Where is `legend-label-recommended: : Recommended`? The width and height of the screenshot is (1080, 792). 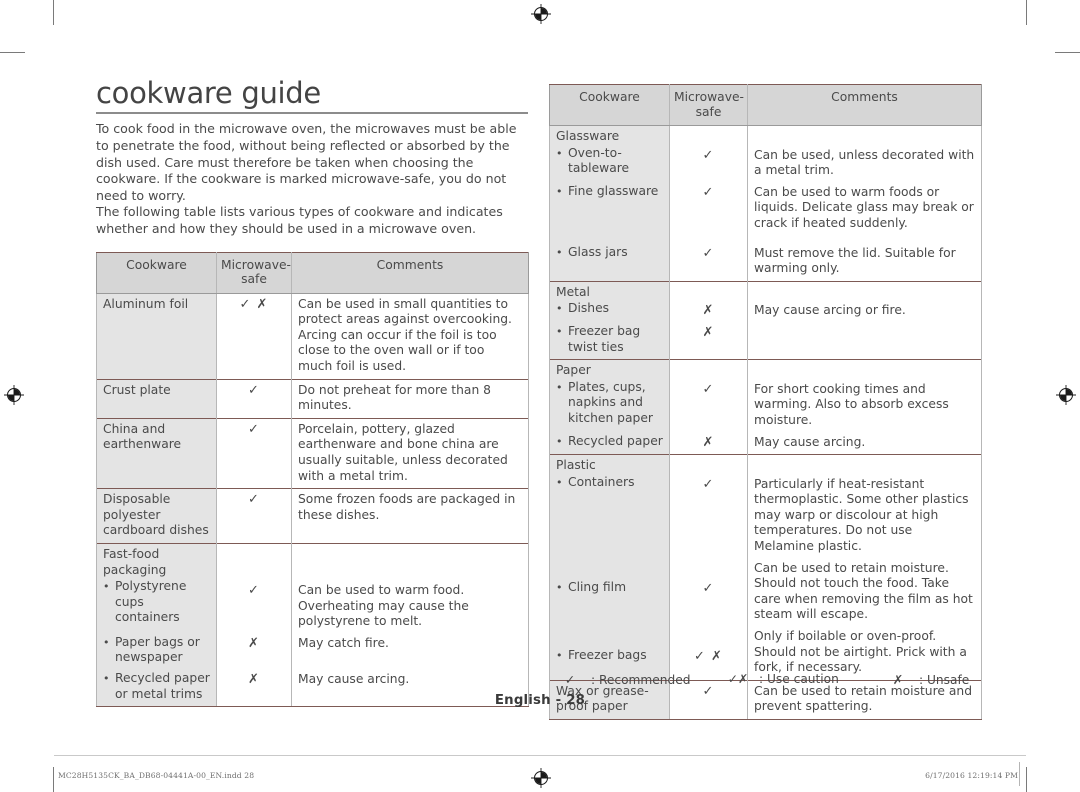 legend-label-recommended: : Recommended is located at coordinates (641, 680).